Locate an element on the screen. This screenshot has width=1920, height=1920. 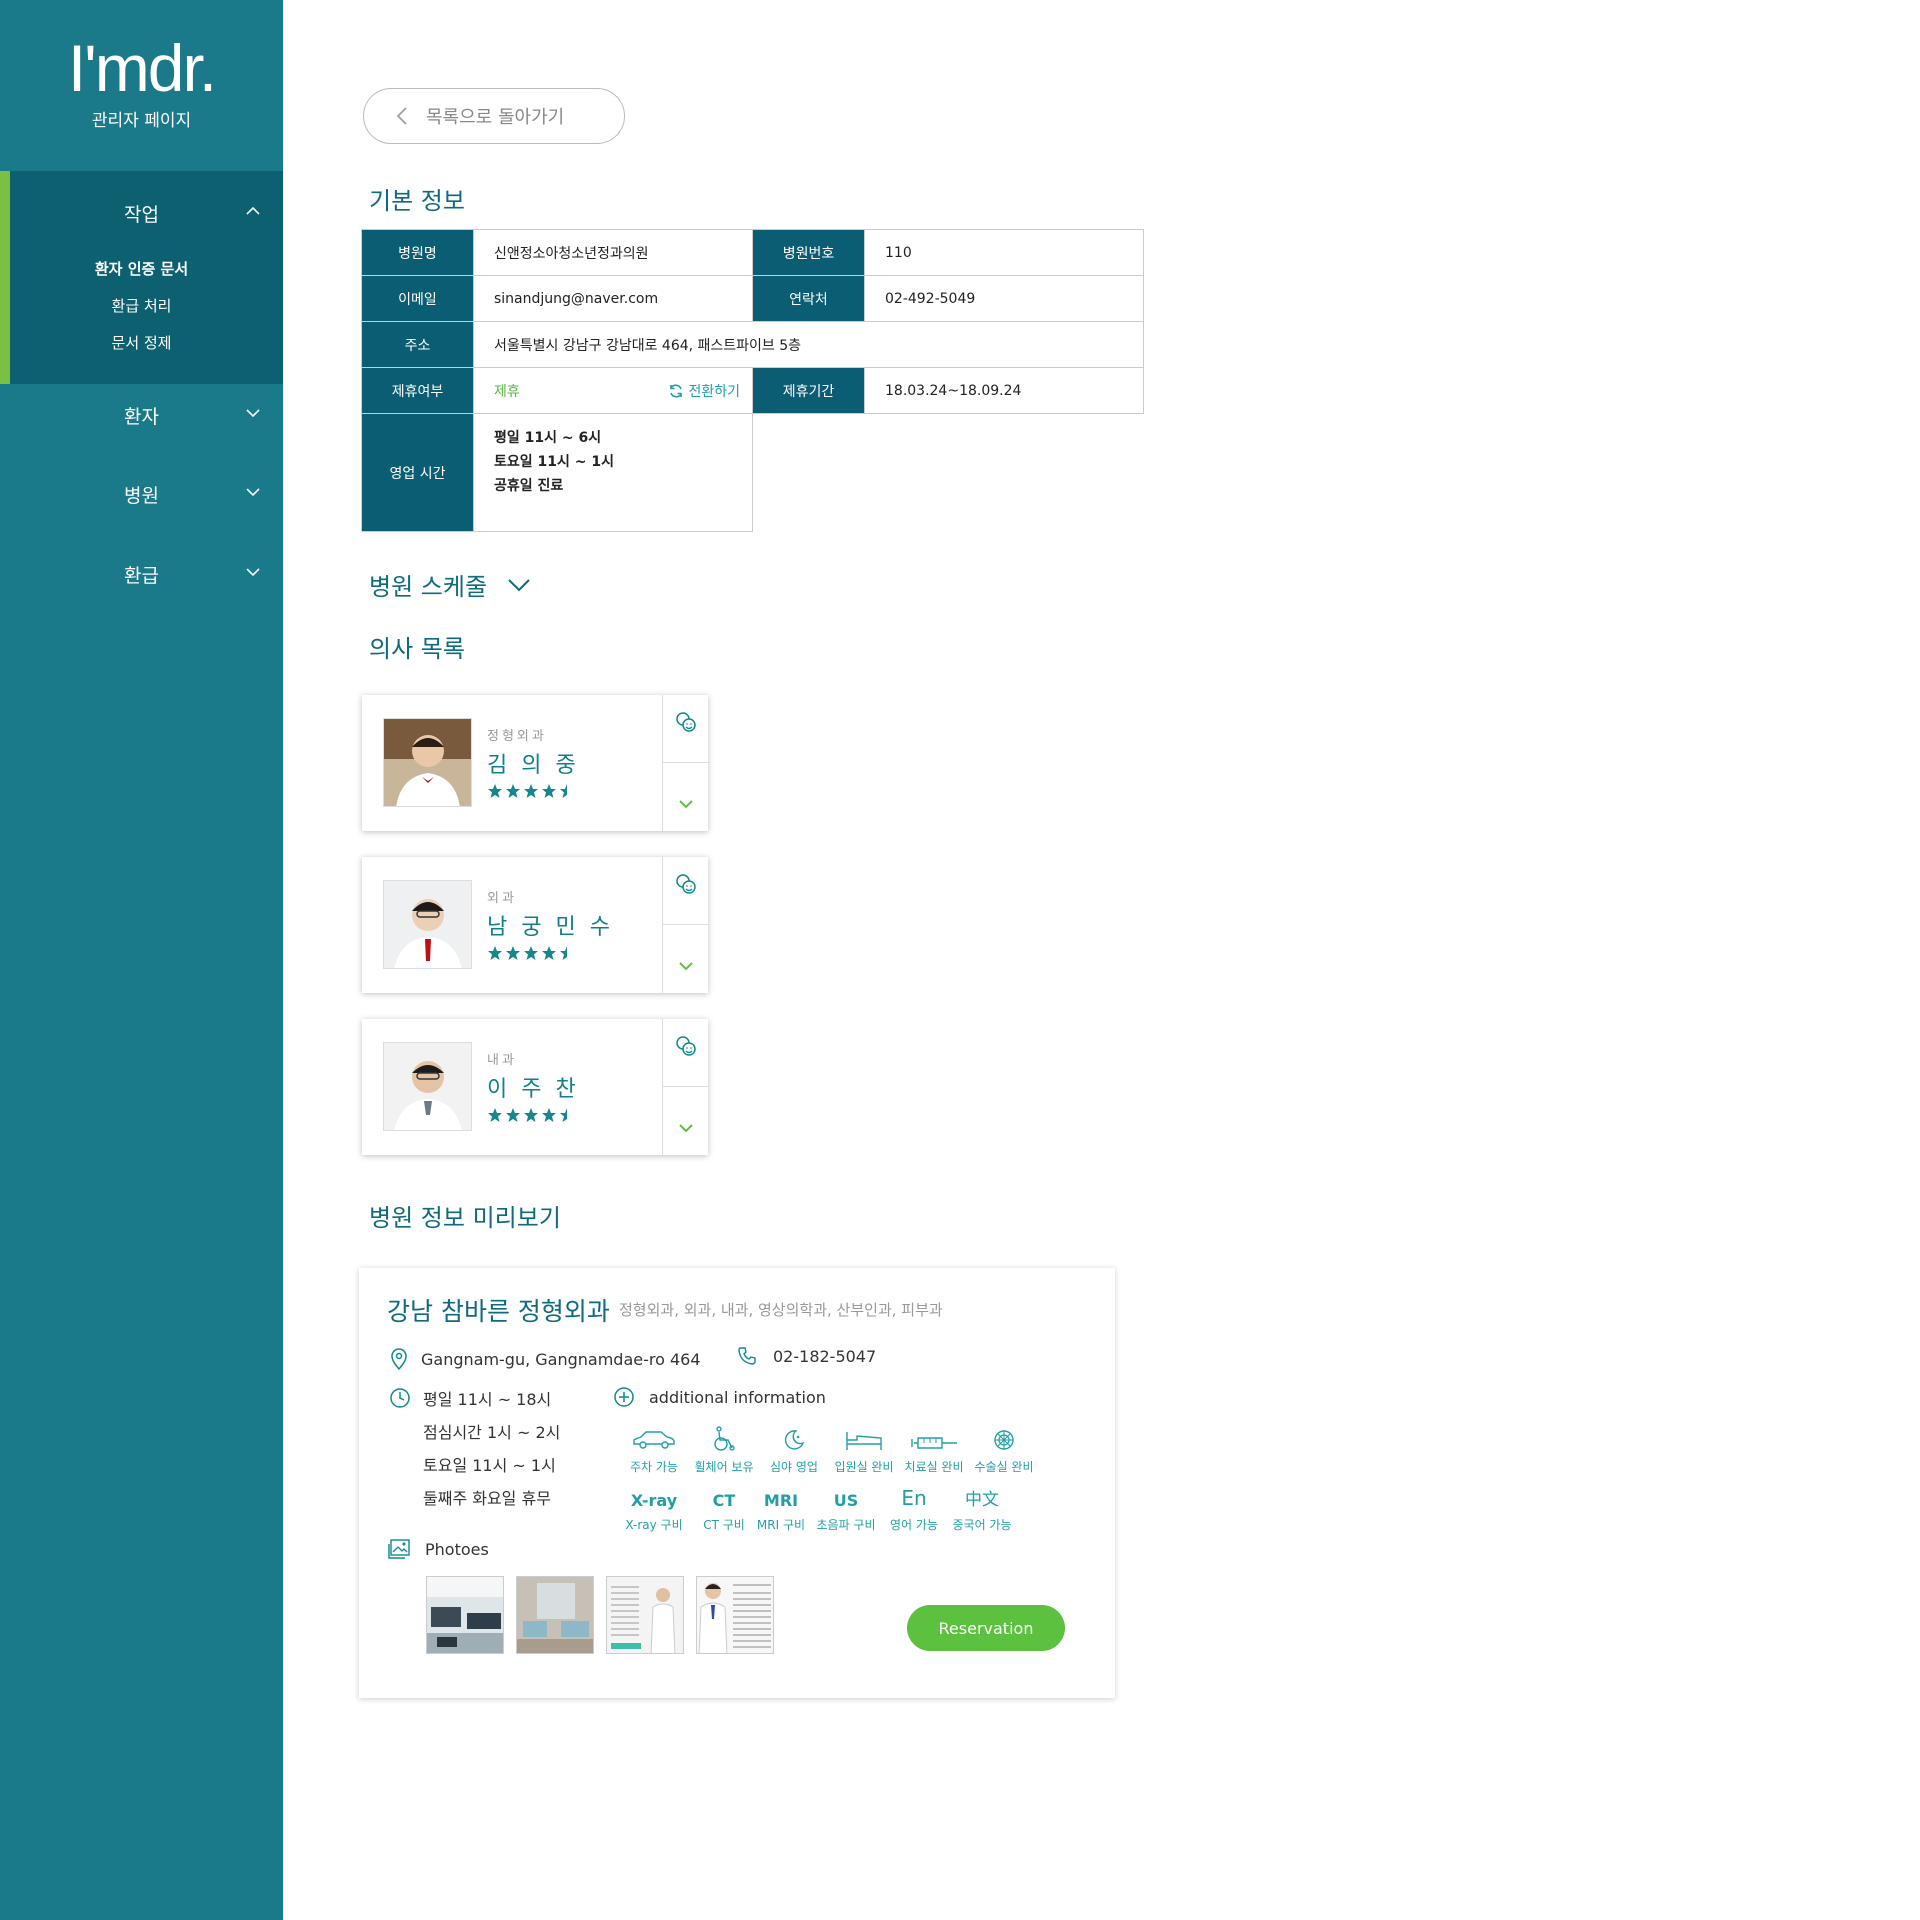
equipment-label: X-ray 구비 is located at coordinates (654, 1525).